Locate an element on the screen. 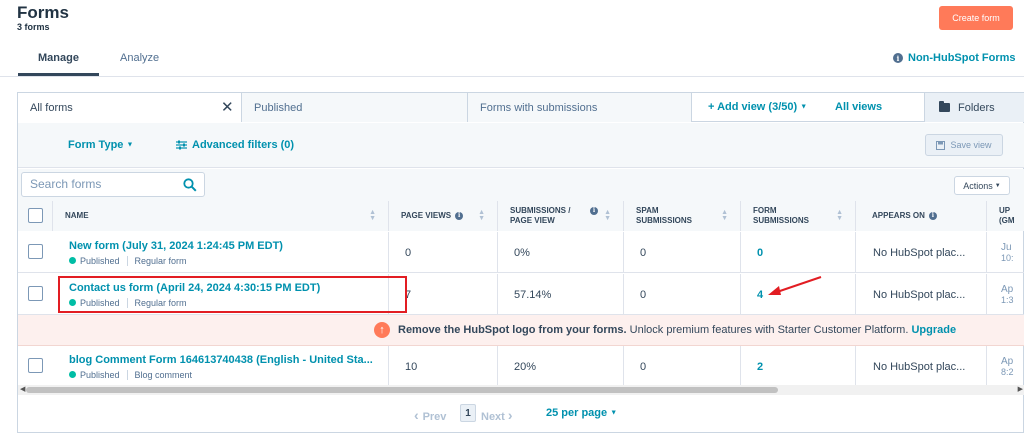  form-submissions-cell: 2 is located at coordinates (798, 366).